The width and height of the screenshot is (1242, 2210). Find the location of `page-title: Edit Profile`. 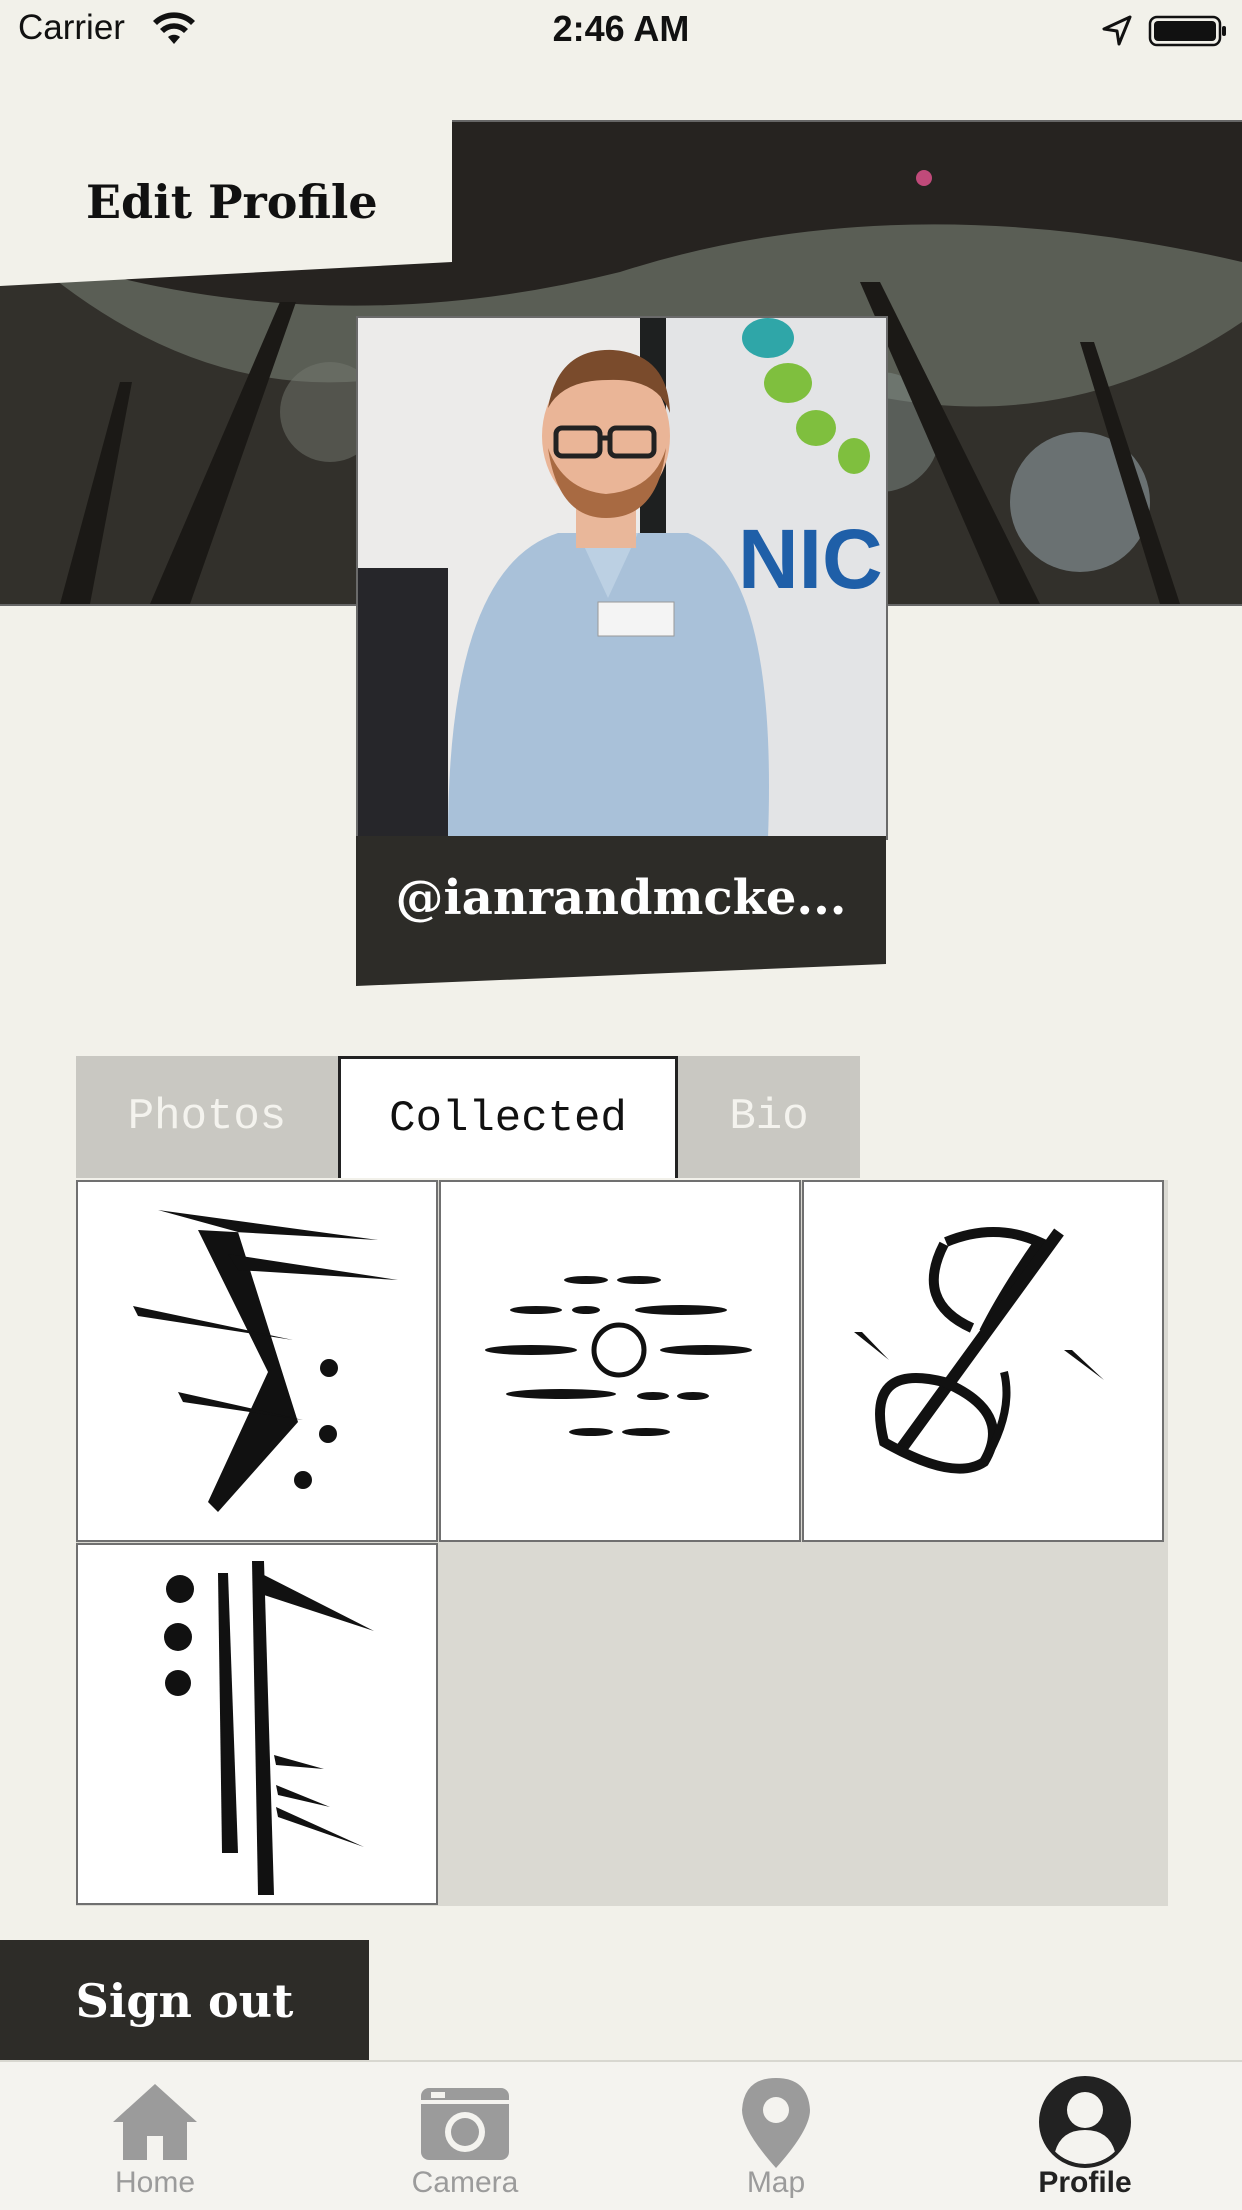

page-title: Edit Profile is located at coordinates (232, 202).